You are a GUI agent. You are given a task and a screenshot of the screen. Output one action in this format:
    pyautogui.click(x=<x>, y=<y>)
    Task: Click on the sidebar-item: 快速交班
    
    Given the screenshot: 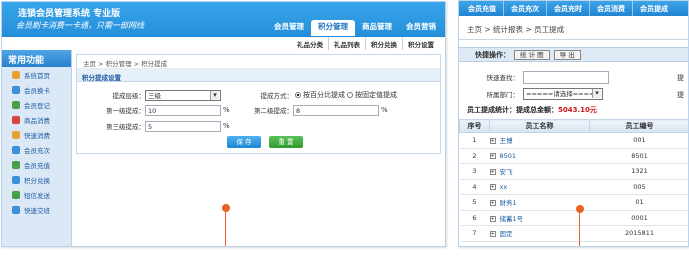 What is the action you would take?
    pyautogui.click(x=36, y=209)
    